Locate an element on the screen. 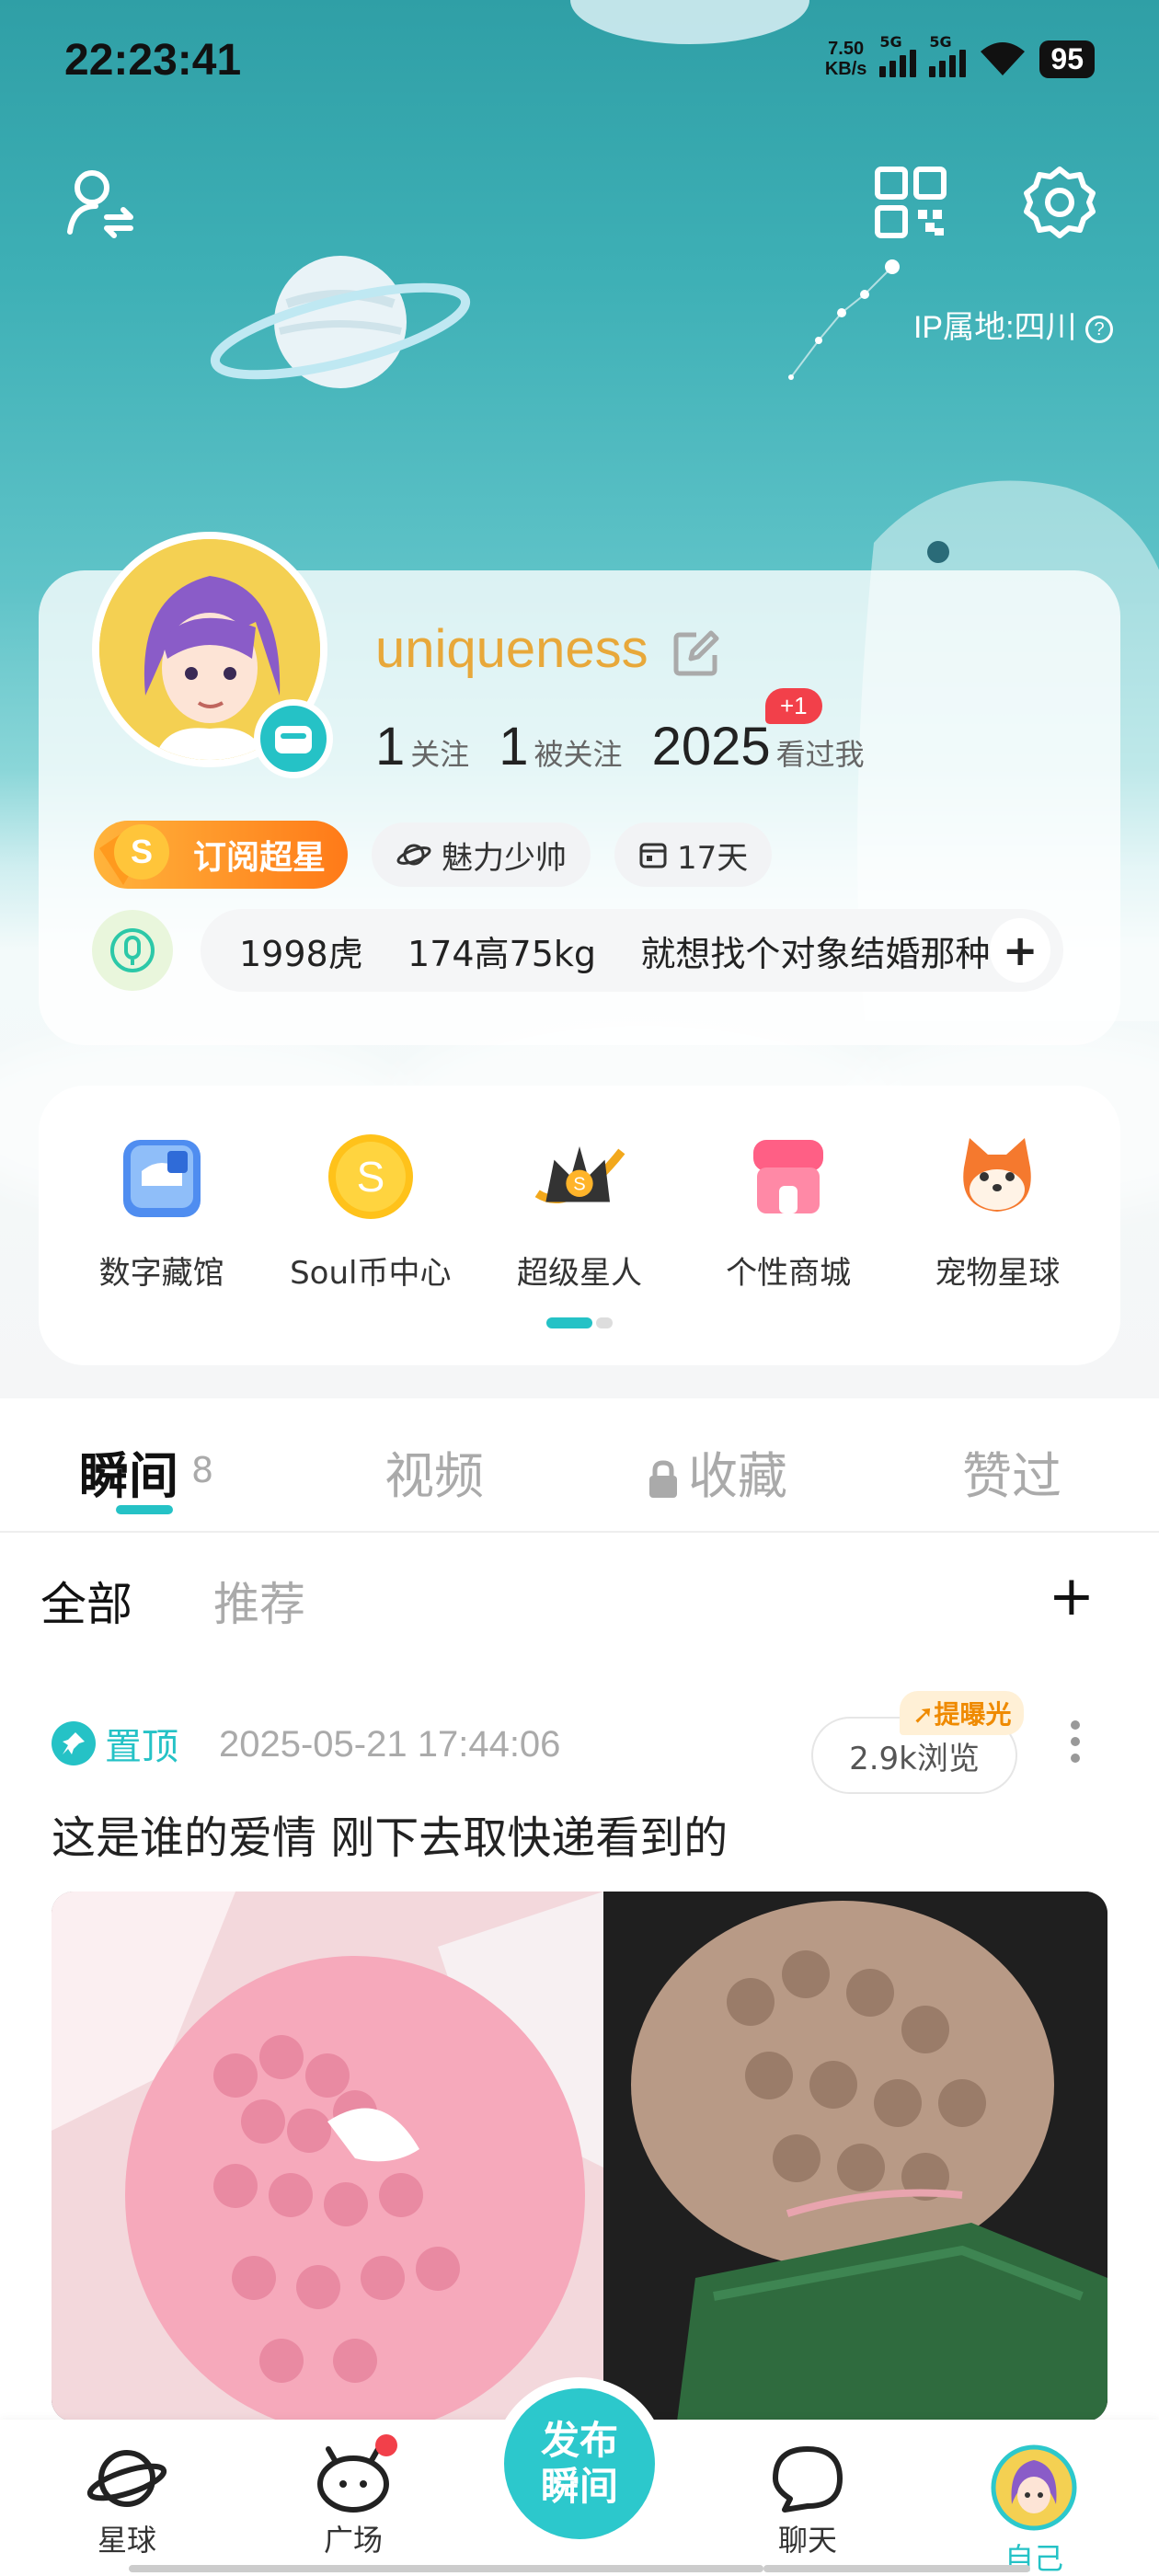 The image size is (1159, 2576). nav-chat: 聊天 is located at coordinates (807, 2501).